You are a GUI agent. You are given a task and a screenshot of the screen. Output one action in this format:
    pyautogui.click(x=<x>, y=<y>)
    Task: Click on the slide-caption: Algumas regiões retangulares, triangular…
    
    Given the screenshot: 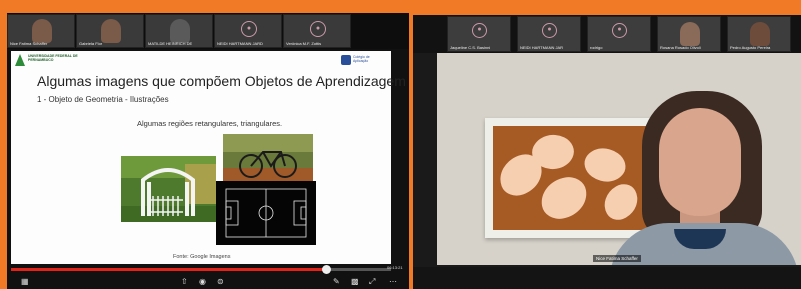 What is the action you would take?
    pyautogui.click(x=210, y=123)
    